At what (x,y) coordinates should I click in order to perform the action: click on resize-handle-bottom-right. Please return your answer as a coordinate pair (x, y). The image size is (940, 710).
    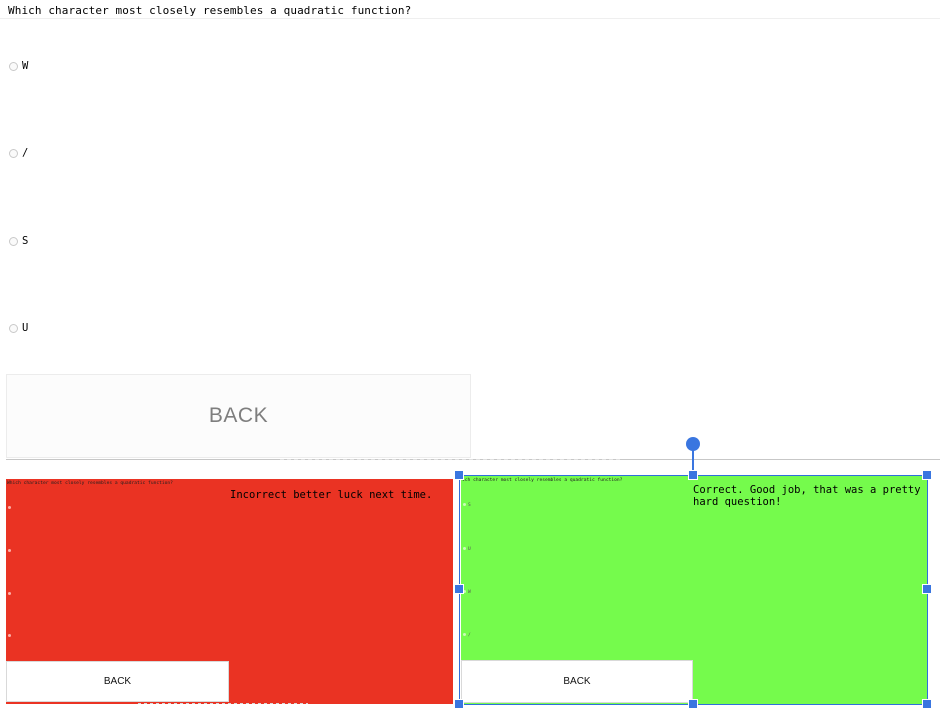
    Looking at the image, I should click on (927, 704).